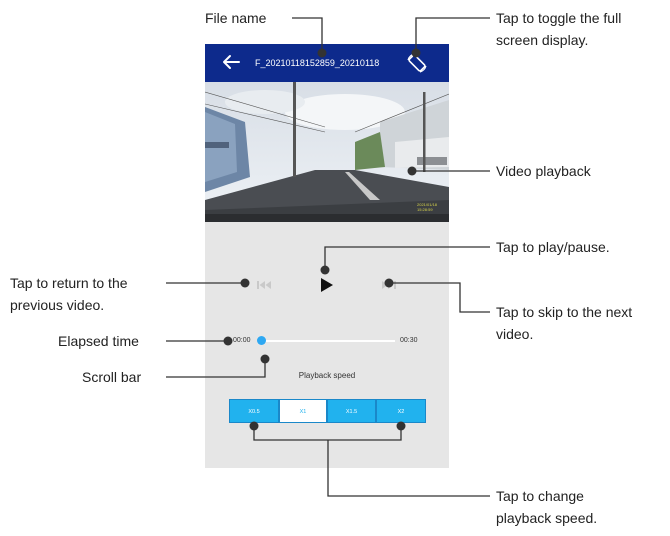 The width and height of the screenshot is (670, 536). What do you see at coordinates (57, 305) in the screenshot?
I see `callout-return-2: previous video.` at bounding box center [57, 305].